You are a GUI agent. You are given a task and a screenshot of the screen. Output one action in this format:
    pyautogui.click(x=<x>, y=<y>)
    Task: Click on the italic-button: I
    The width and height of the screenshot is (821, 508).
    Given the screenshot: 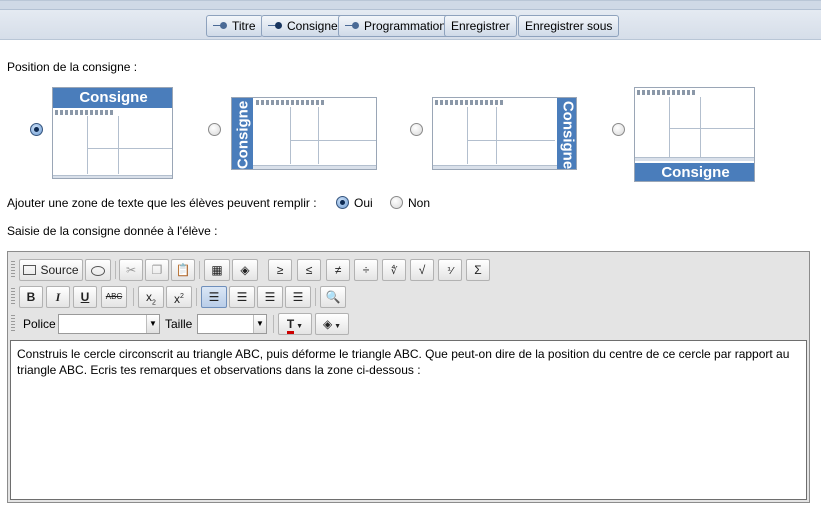 What is the action you would take?
    pyautogui.click(x=58, y=297)
    